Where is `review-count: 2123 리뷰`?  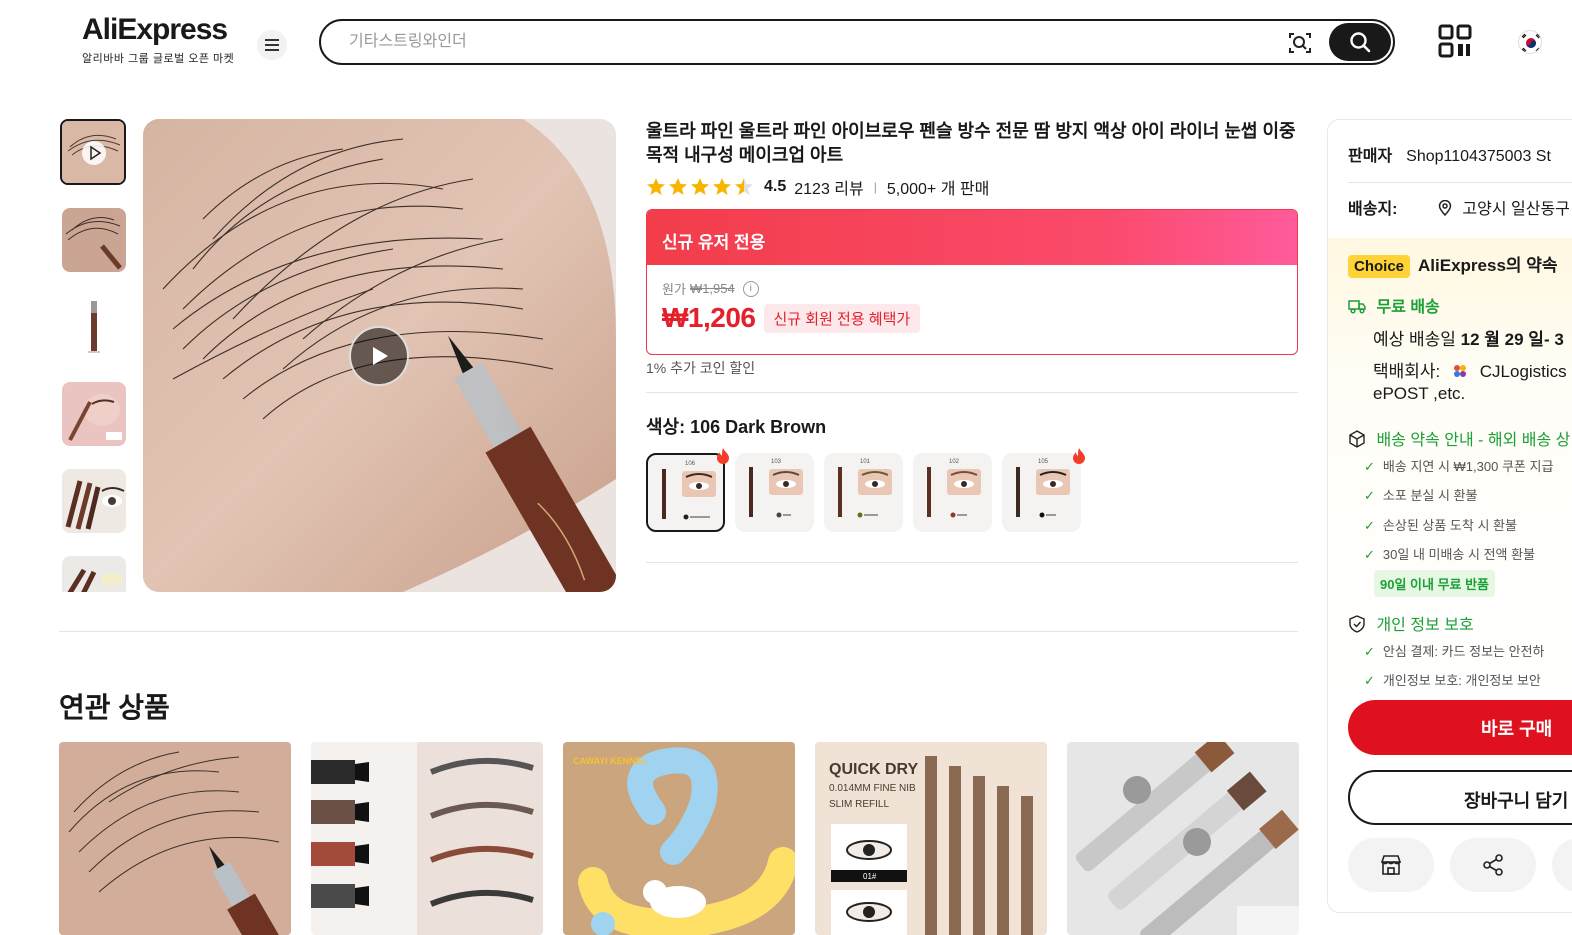
review-count: 2123 리뷰 is located at coordinates (828, 187).